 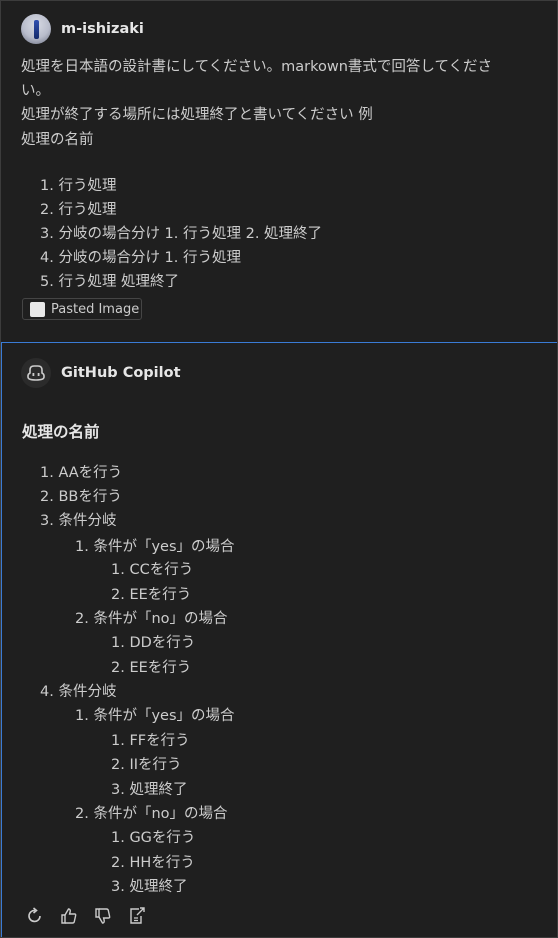 I want to click on response-list-item: 3. 条件分岐, so click(x=78, y=521).